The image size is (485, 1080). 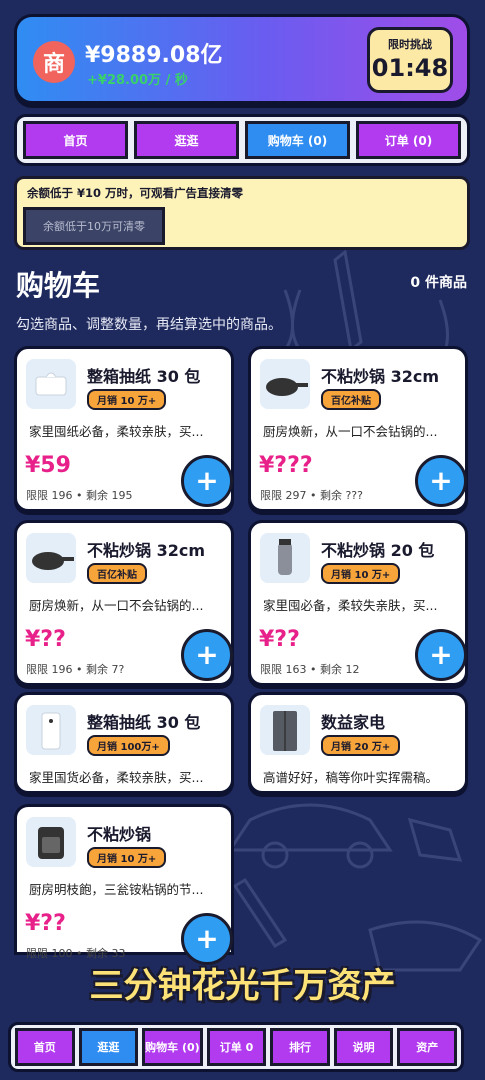 What do you see at coordinates (128, 745) in the screenshot?
I see `product-tag: 月销 100万+` at bounding box center [128, 745].